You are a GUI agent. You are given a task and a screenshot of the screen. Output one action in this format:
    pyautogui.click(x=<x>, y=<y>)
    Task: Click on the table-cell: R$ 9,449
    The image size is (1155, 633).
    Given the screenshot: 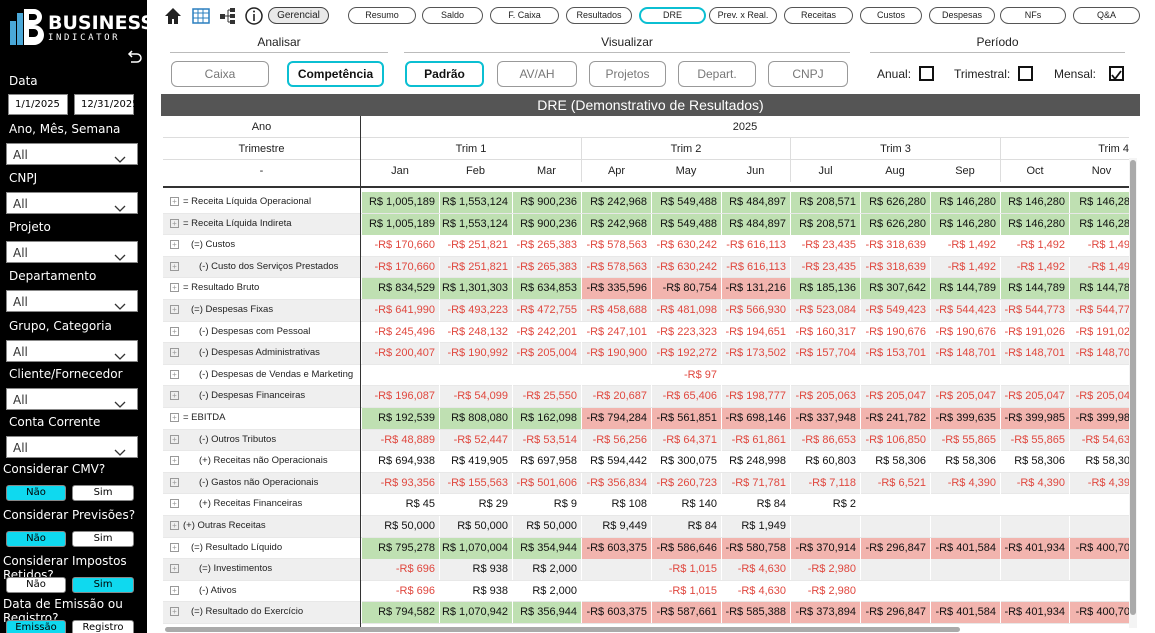 What is the action you would take?
    pyautogui.click(x=616, y=526)
    